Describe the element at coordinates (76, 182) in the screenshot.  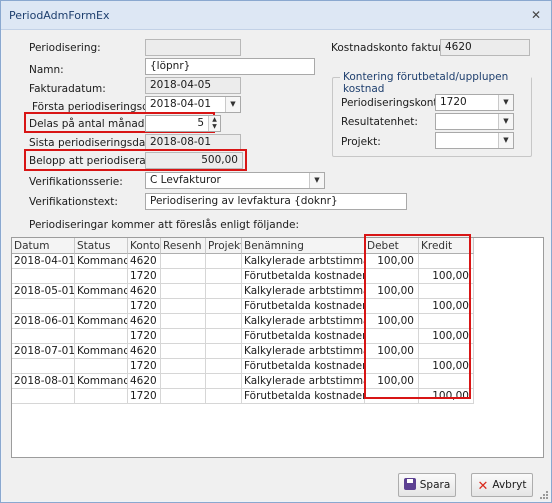
I see `verserie-label: Verifikationsserie:` at that location.